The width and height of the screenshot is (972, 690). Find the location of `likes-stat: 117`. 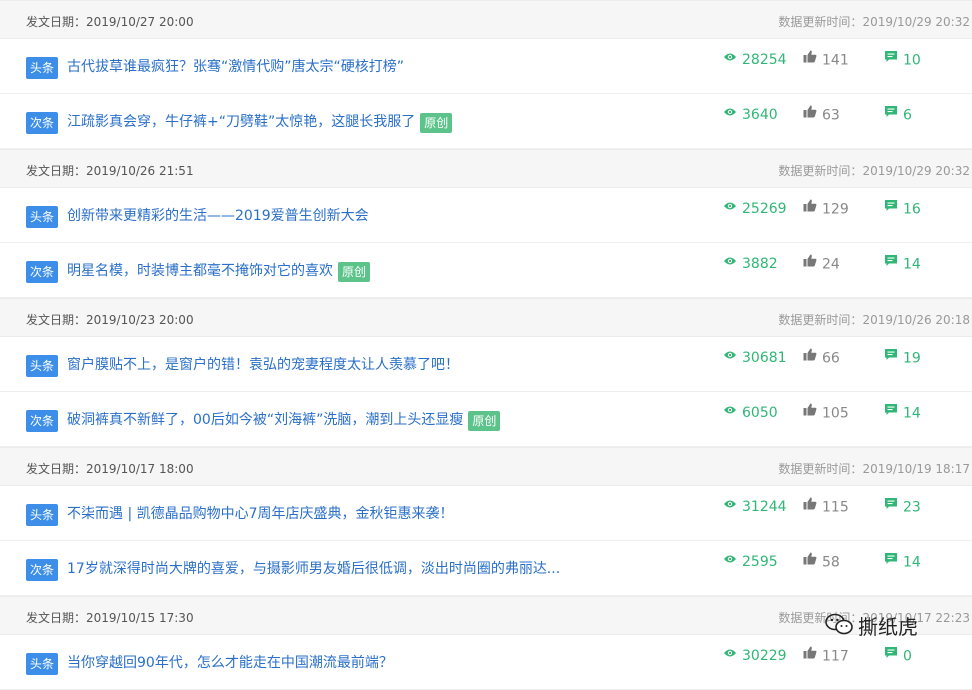

likes-stat: 117 is located at coordinates (826, 655).